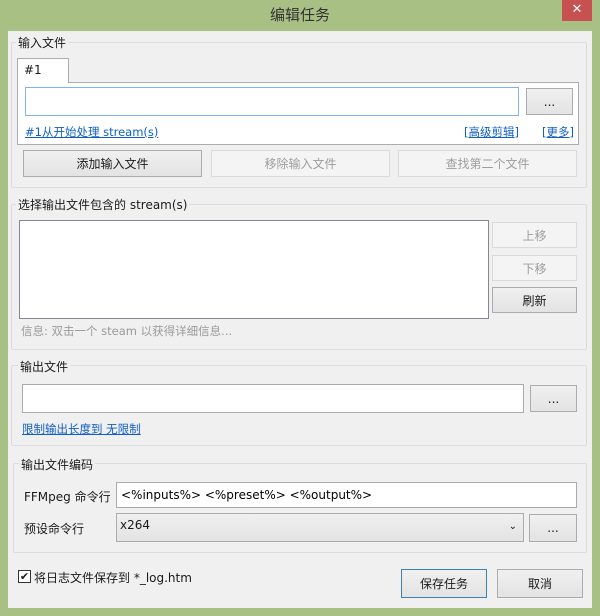 This screenshot has width=600, height=616. What do you see at coordinates (273, 398) in the screenshot?
I see `output-file-field` at bounding box center [273, 398].